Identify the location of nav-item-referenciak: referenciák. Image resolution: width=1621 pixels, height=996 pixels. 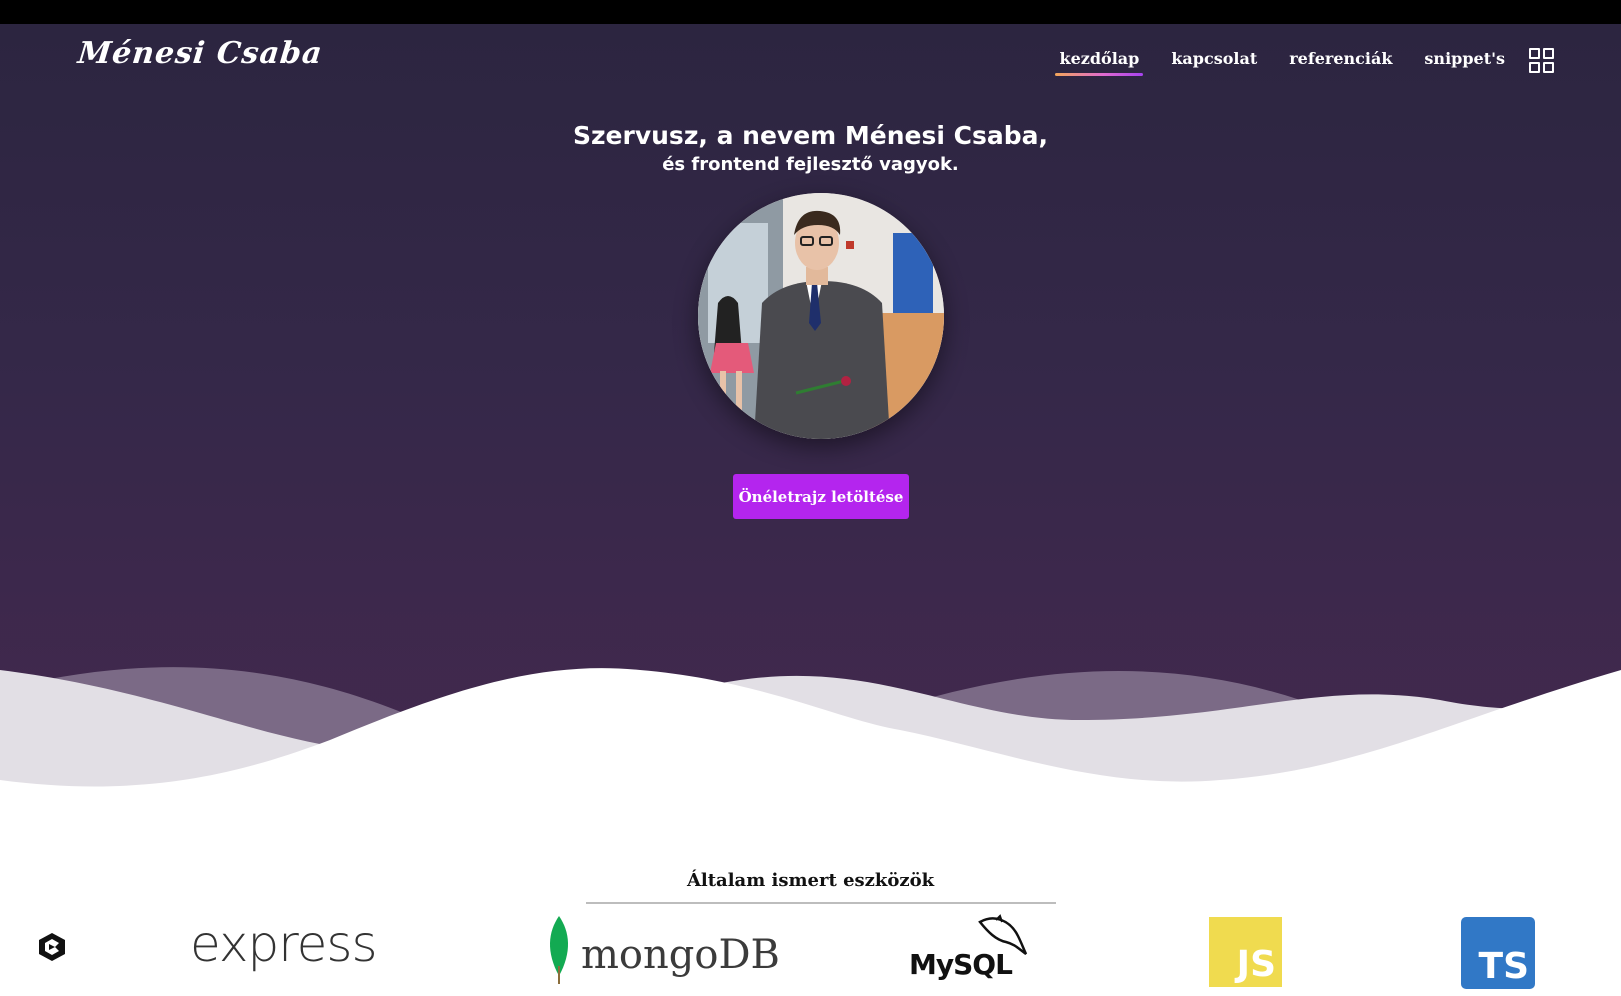
(1340, 61).